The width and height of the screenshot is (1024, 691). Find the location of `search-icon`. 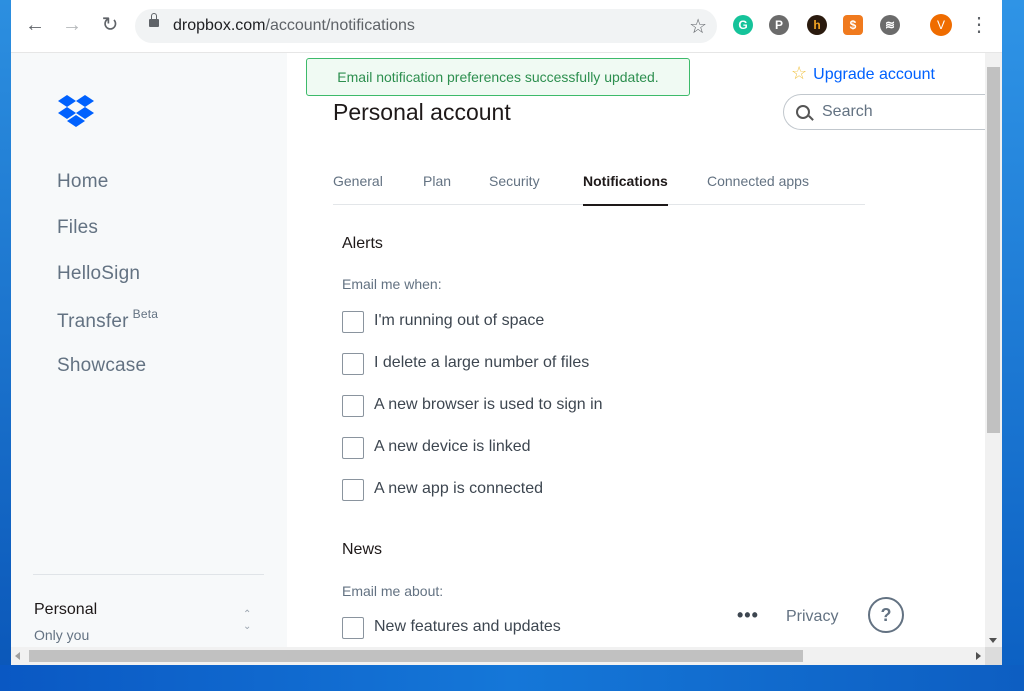

search-icon is located at coordinates (803, 112).